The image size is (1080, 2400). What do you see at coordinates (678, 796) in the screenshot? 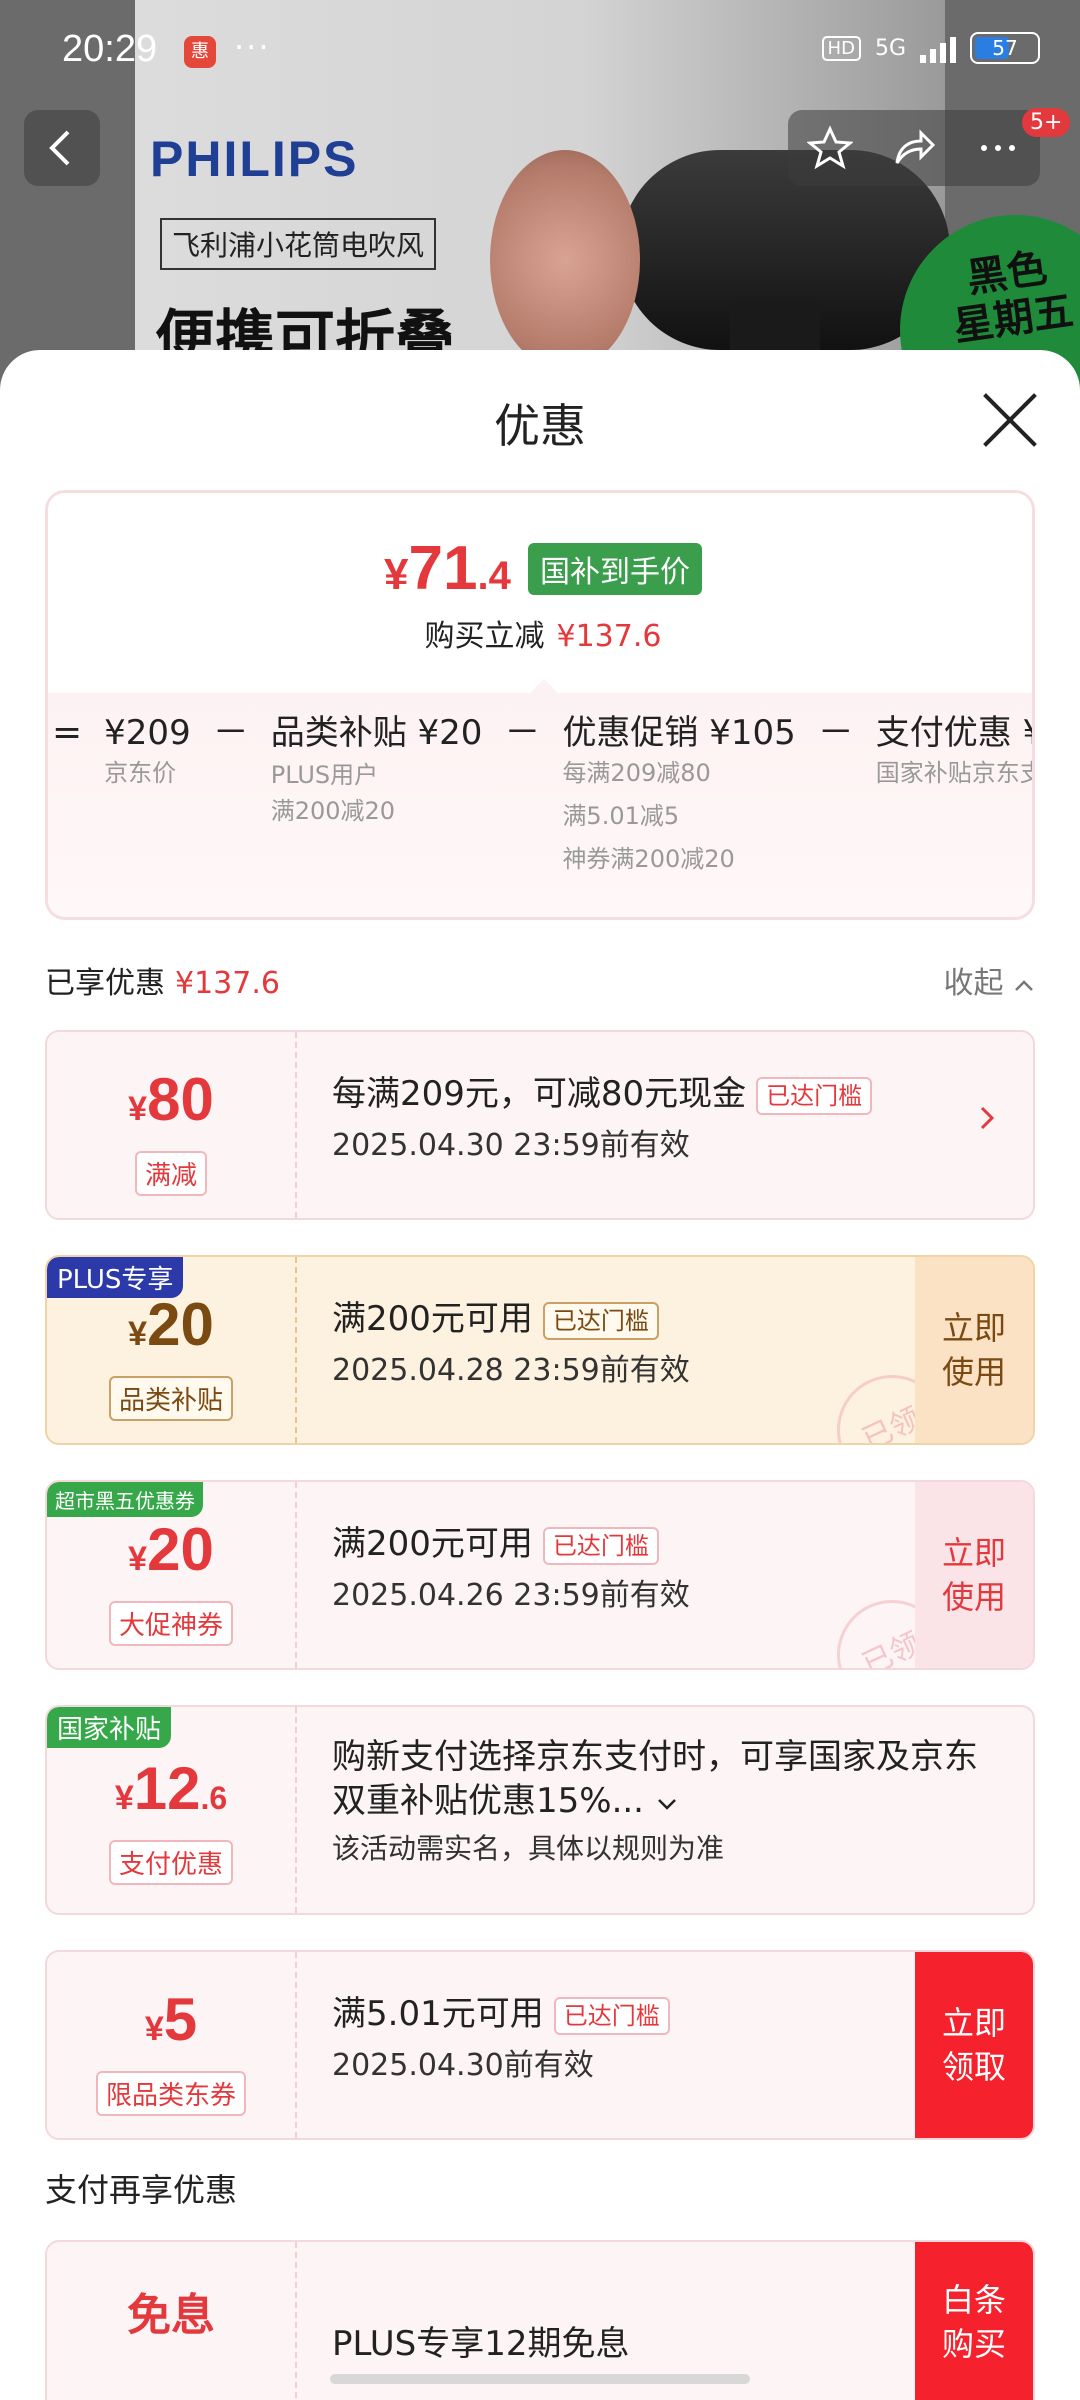
I see `breakdown-promotion: 优惠促销 ¥105 每满209减80 满5.01减5 神券满200减20` at bounding box center [678, 796].